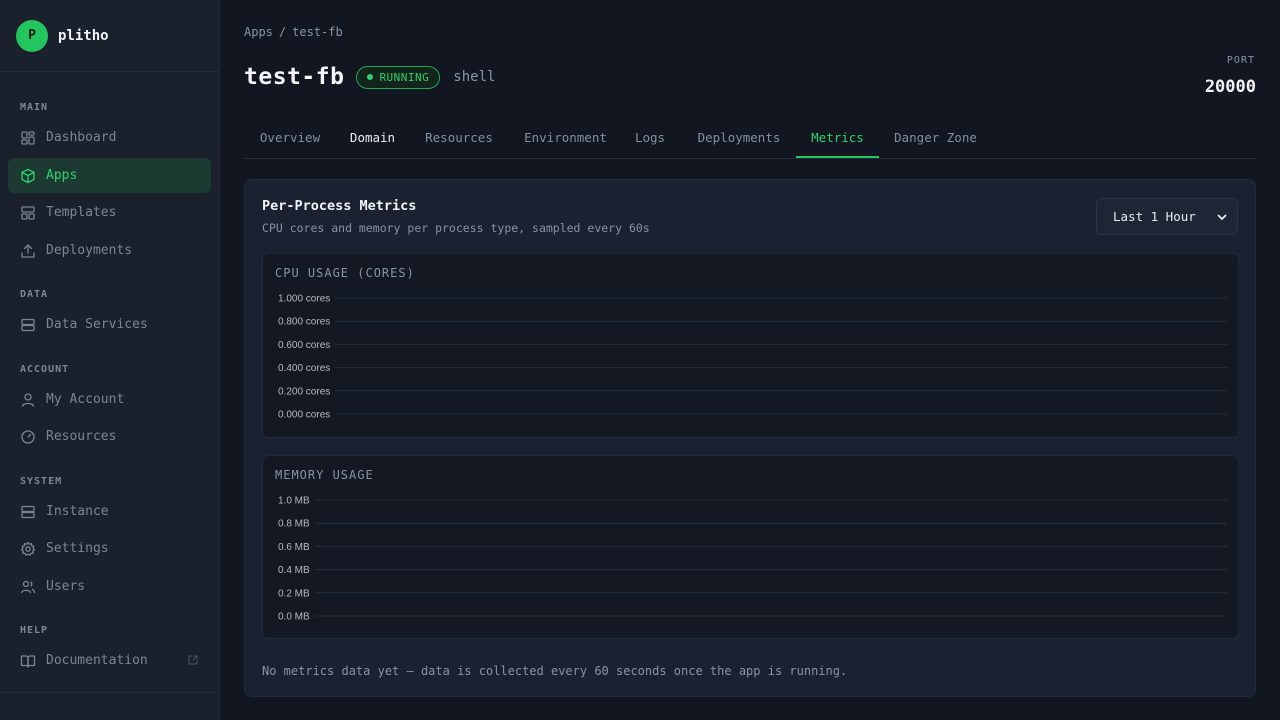 The width and height of the screenshot is (1280, 720). Describe the element at coordinates (304, 368) in the screenshot. I see `y-tick-label: 0.400 cores` at that location.